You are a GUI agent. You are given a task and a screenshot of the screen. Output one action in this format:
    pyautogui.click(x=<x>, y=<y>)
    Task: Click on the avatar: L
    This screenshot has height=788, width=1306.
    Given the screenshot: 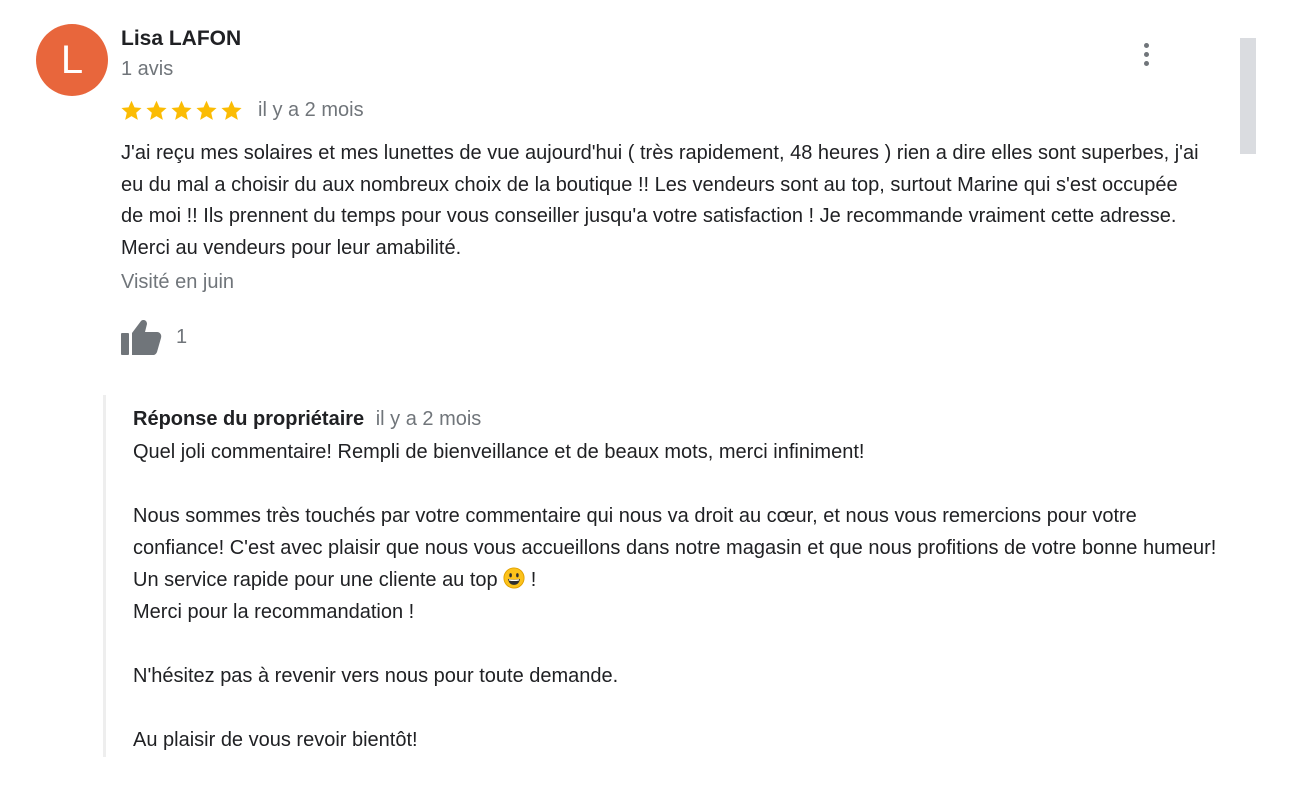 What is the action you would take?
    pyautogui.click(x=72, y=60)
    